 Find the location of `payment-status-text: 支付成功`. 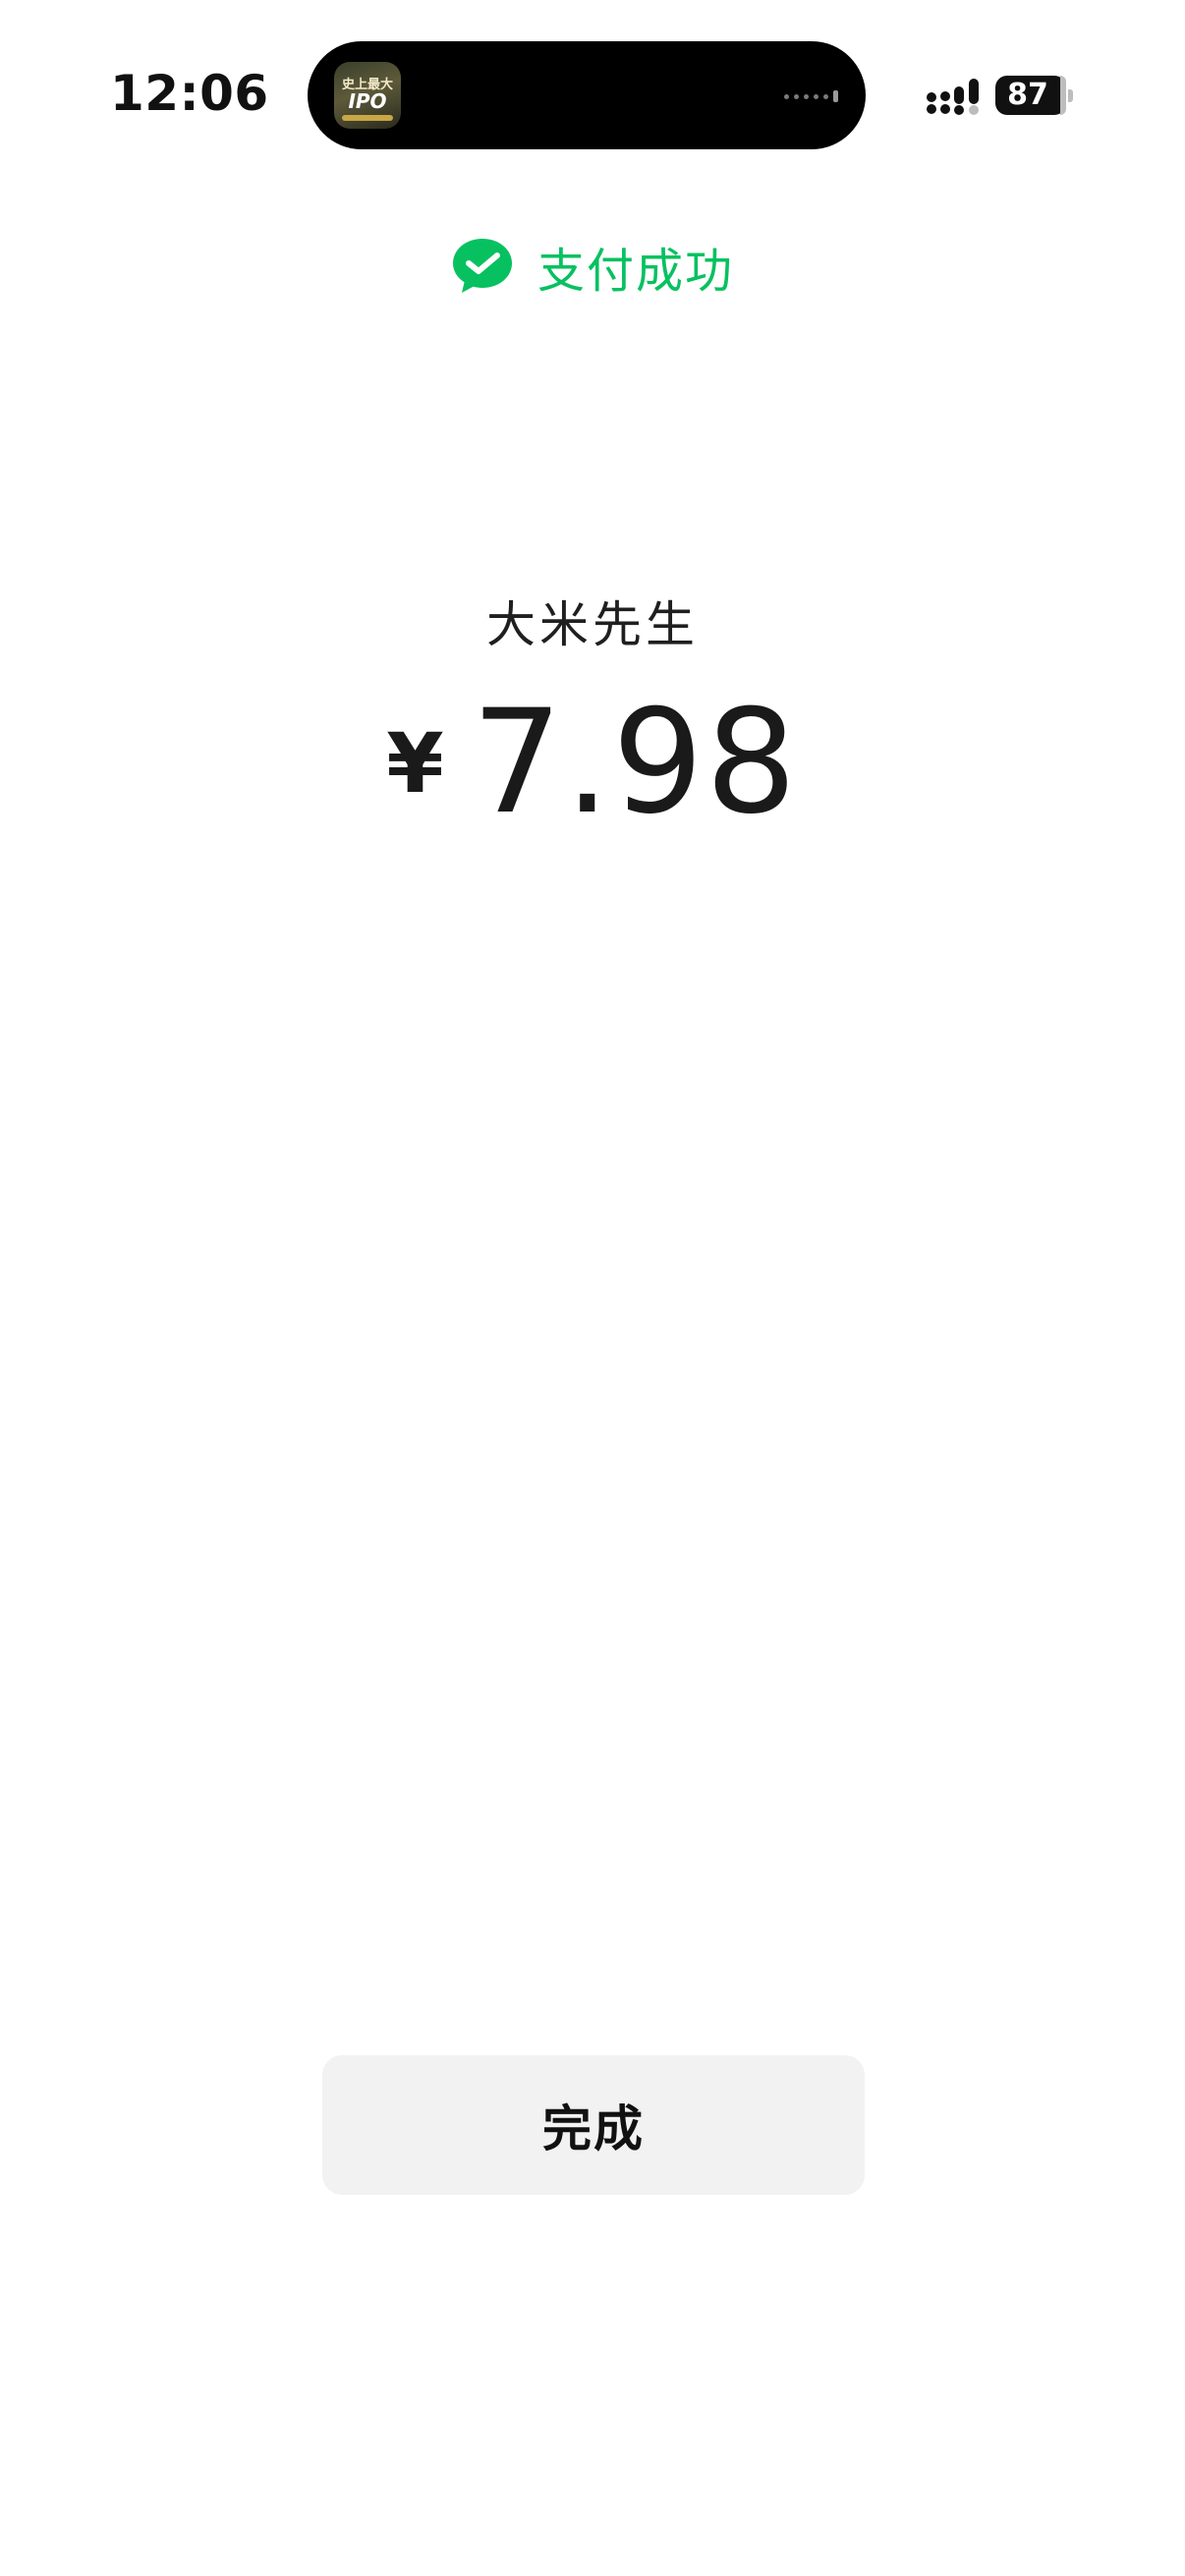

payment-status-text: 支付成功 is located at coordinates (635, 271).